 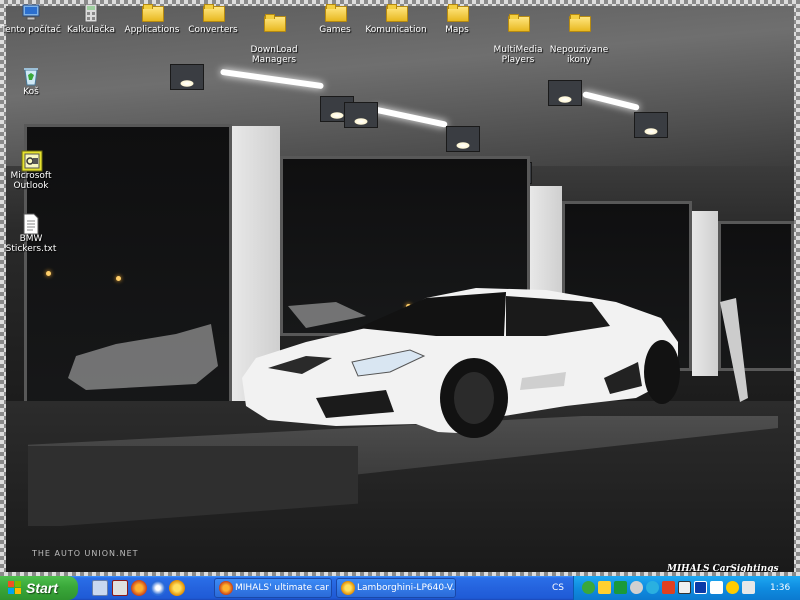 What do you see at coordinates (396, 30) in the screenshot?
I see `desktop-icon-label: Komunication` at bounding box center [396, 30].